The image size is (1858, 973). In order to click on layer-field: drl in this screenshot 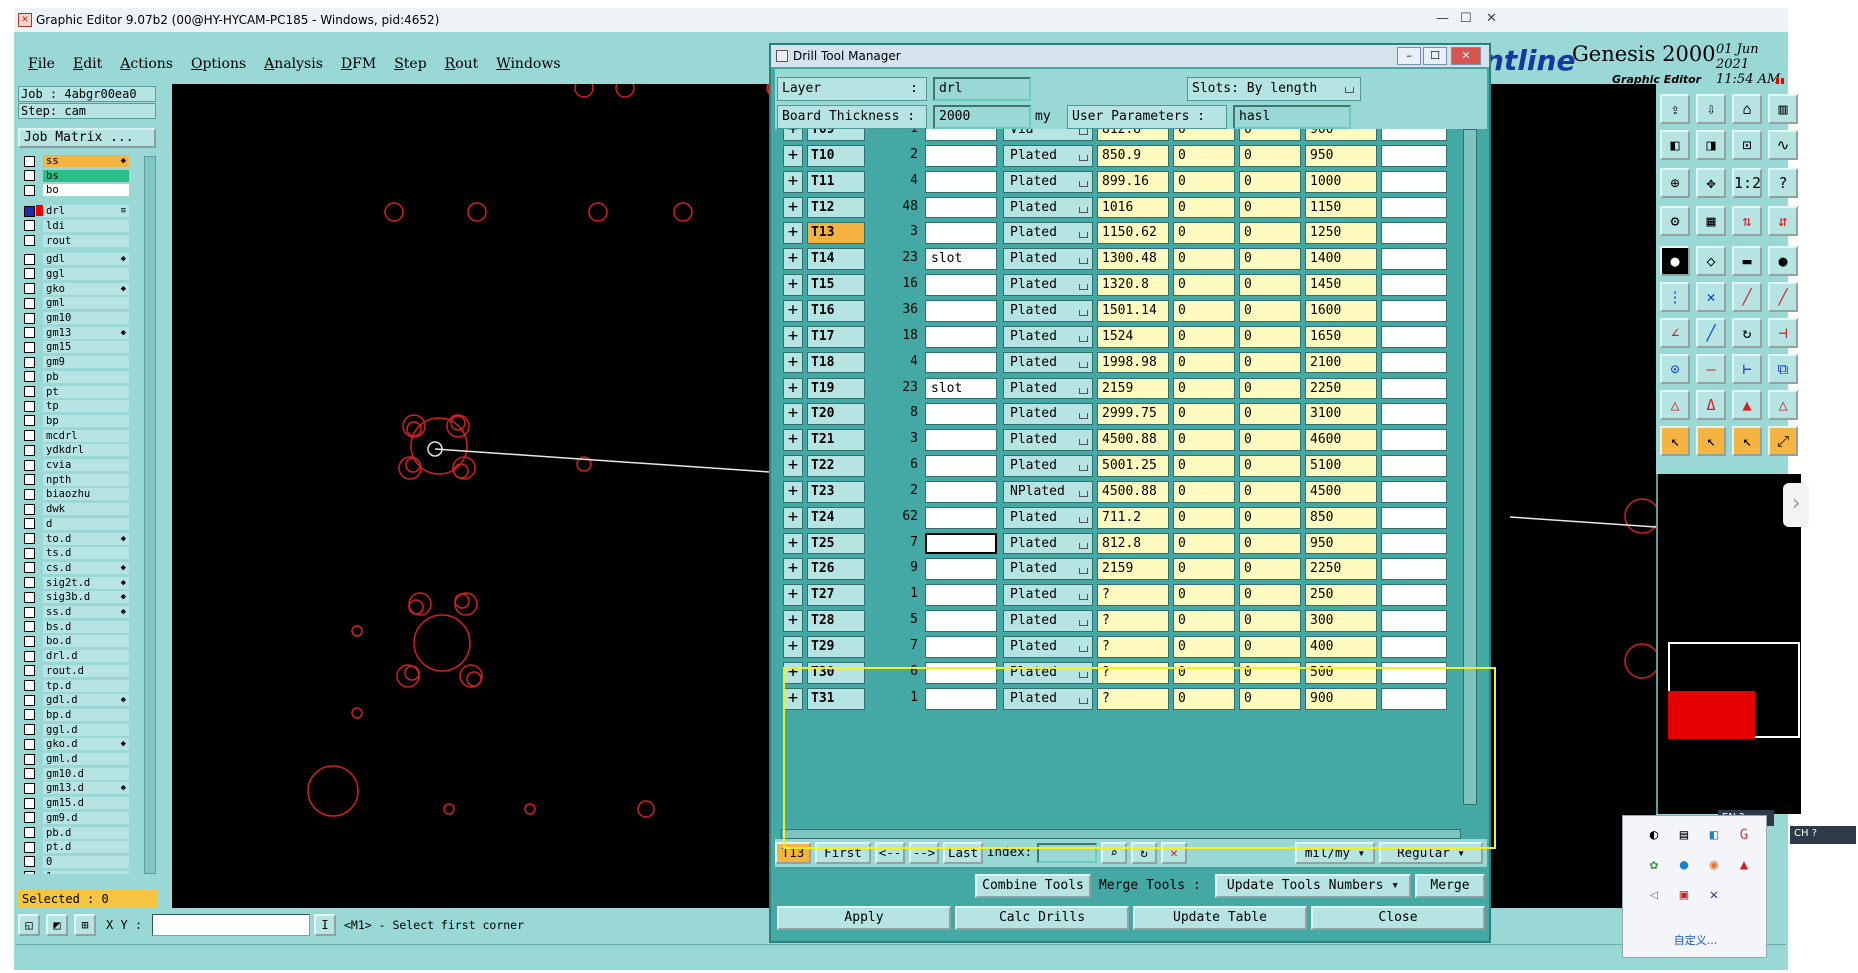, I will do `click(982, 89)`.